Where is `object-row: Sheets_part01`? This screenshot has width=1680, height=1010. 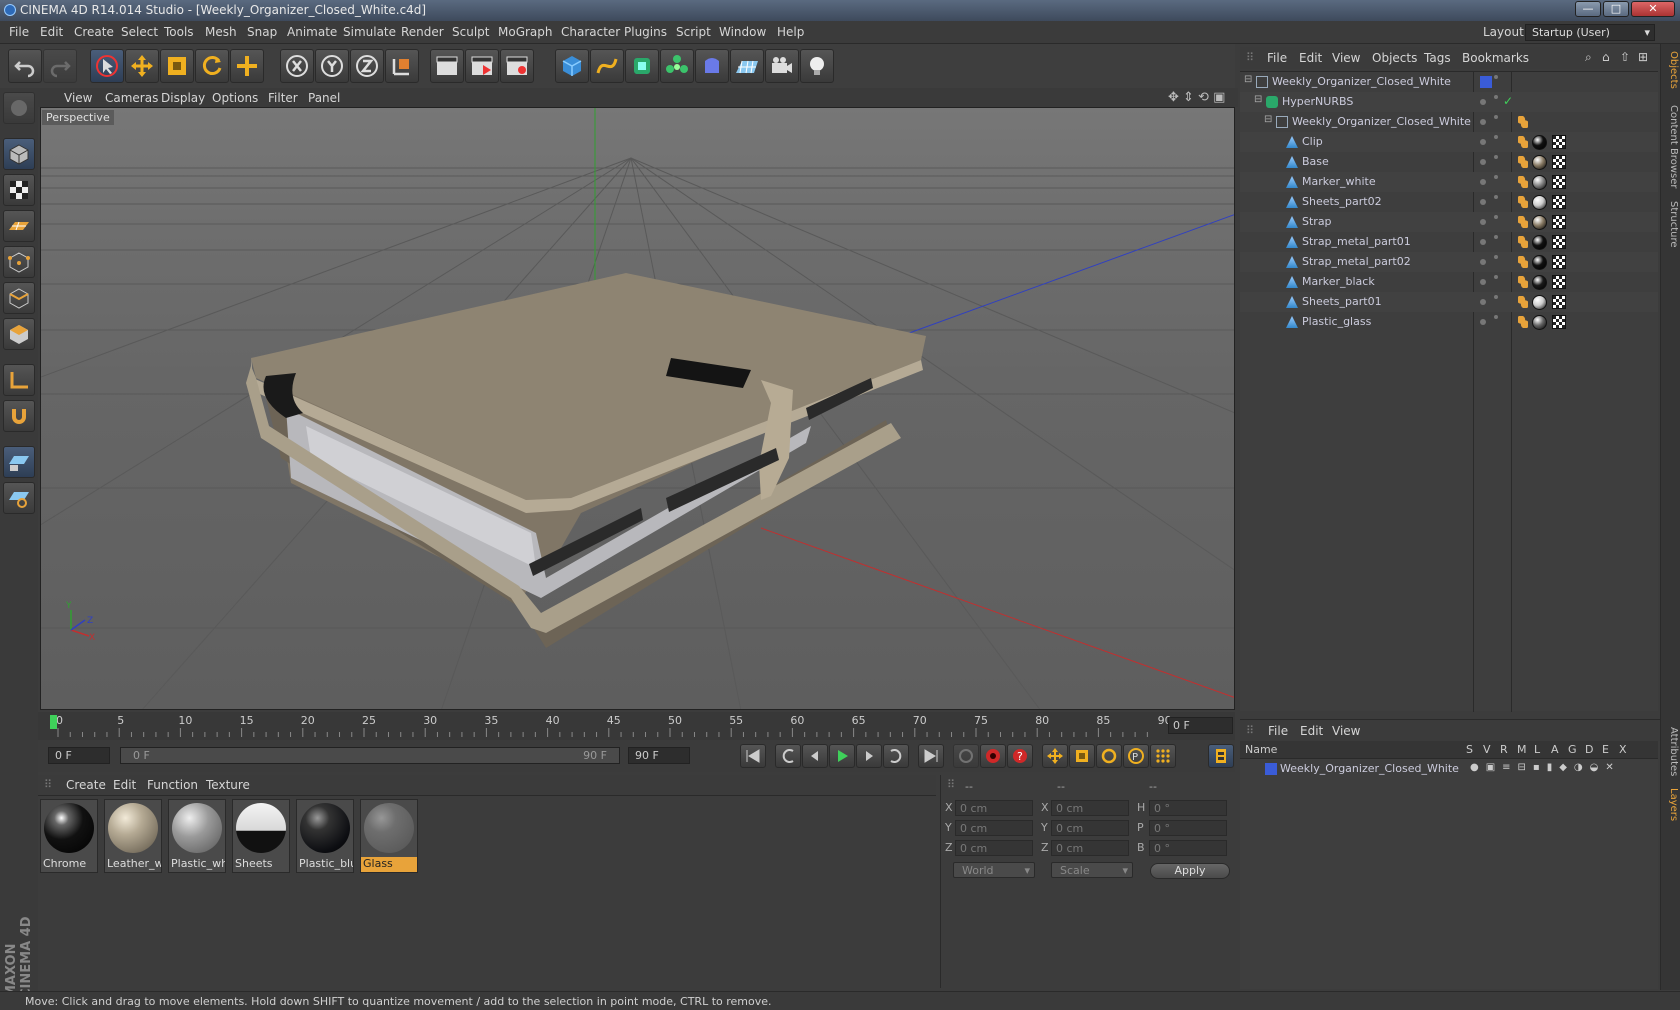 object-row: Sheets_part01 is located at coordinates (1449, 302).